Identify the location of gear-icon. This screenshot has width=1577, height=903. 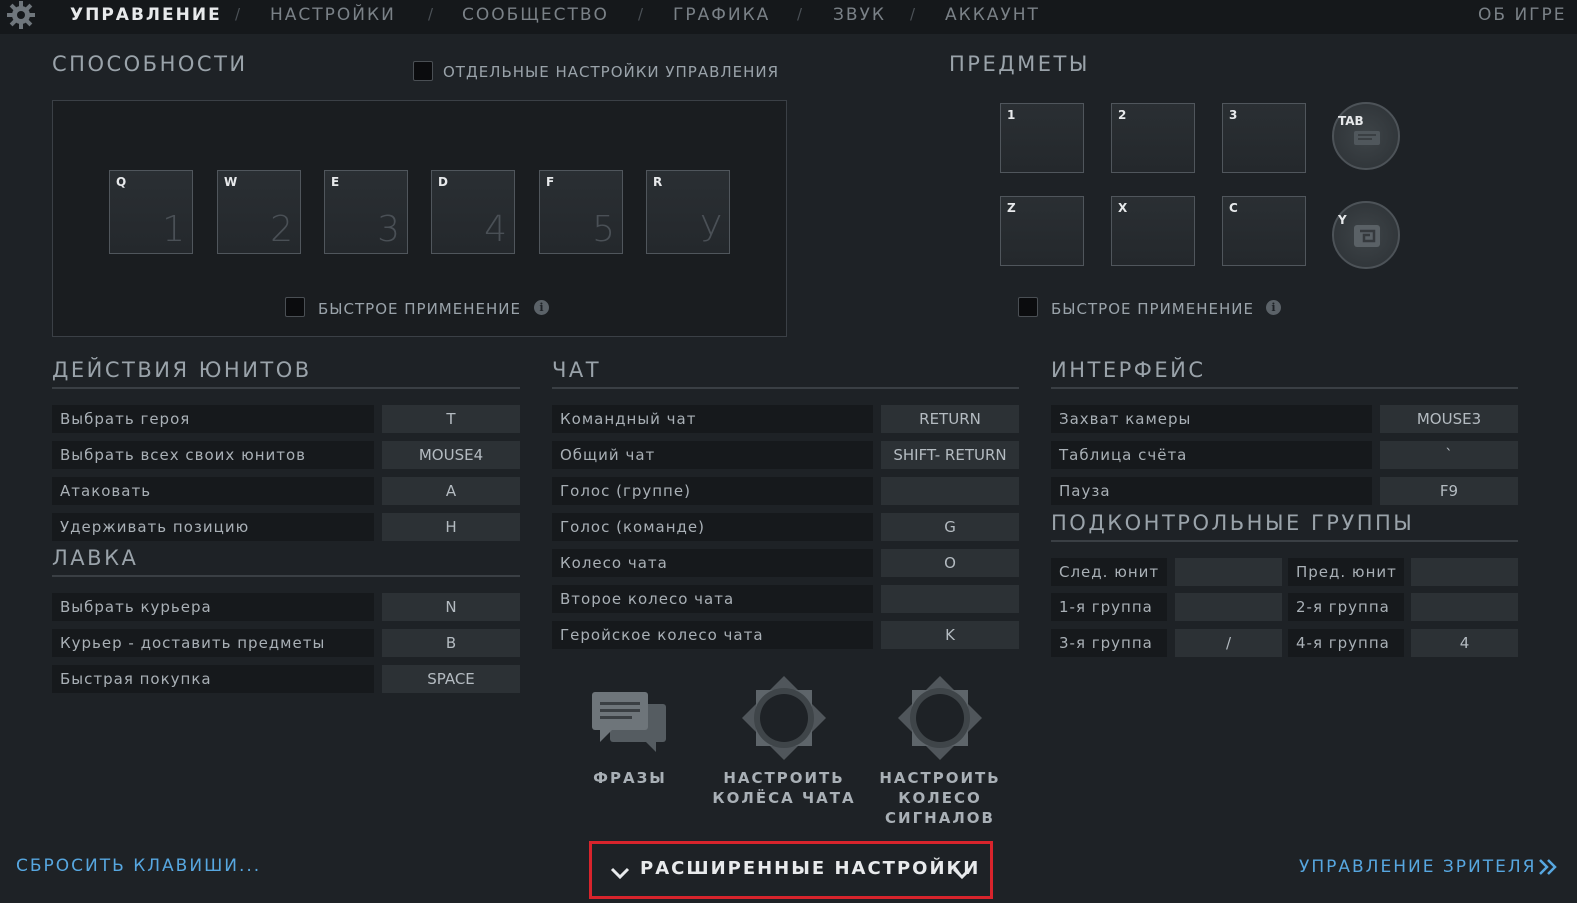
(21, 15).